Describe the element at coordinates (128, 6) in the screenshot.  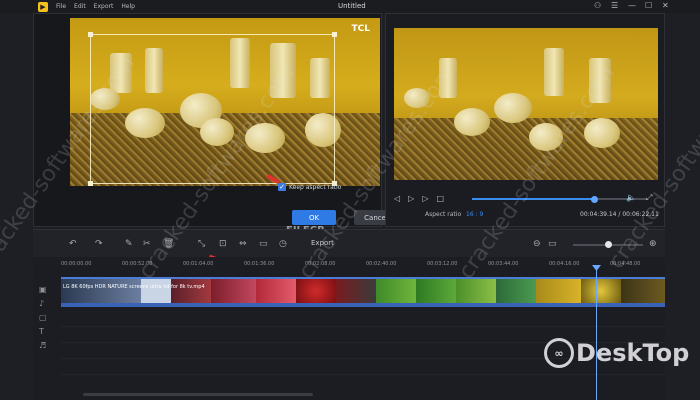
I see `menu-help: Help` at that location.